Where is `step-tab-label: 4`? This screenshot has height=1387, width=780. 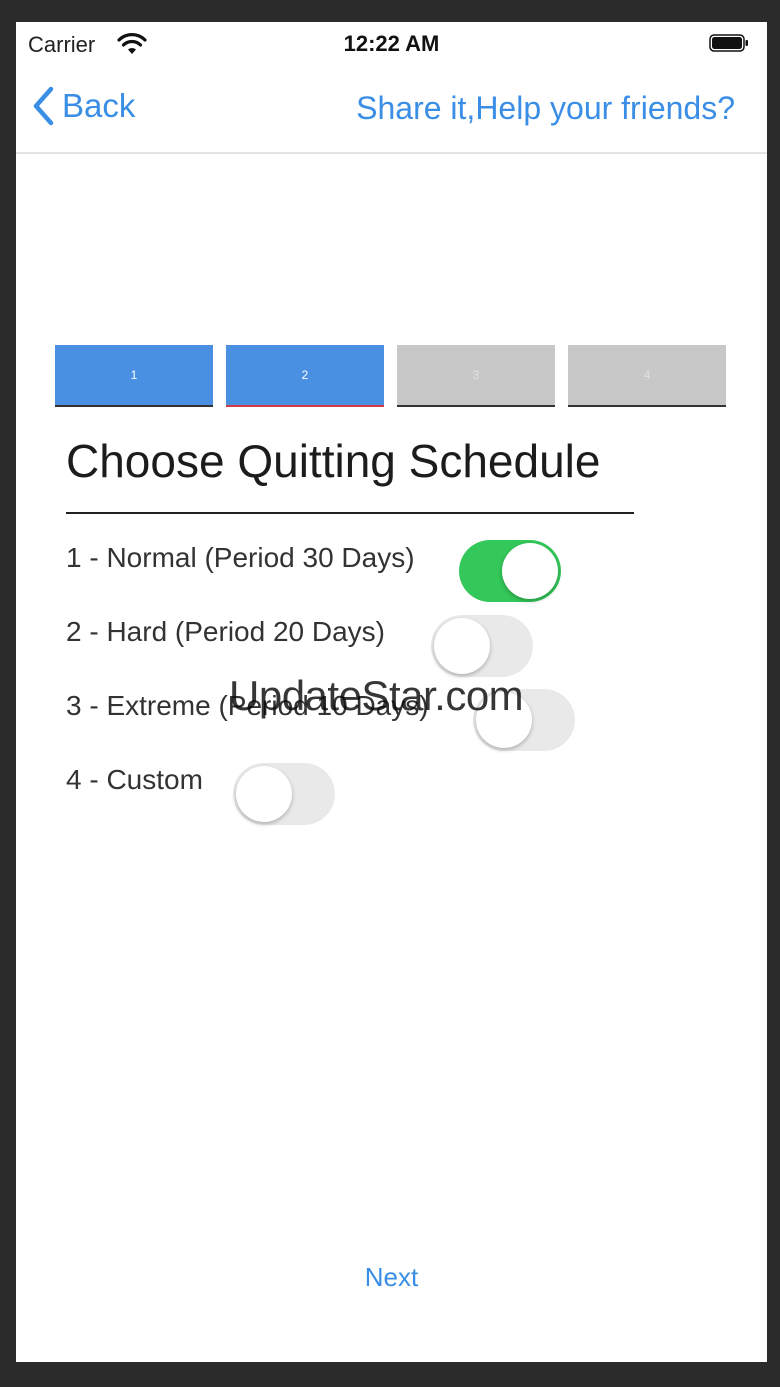 step-tab-label: 4 is located at coordinates (647, 375).